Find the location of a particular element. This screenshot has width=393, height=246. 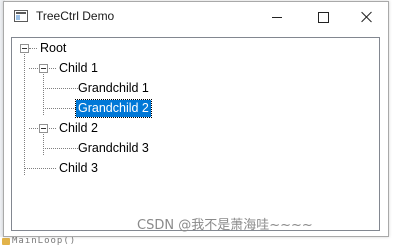

tree-node-child-1: Child 1 is located at coordinates (78, 68).